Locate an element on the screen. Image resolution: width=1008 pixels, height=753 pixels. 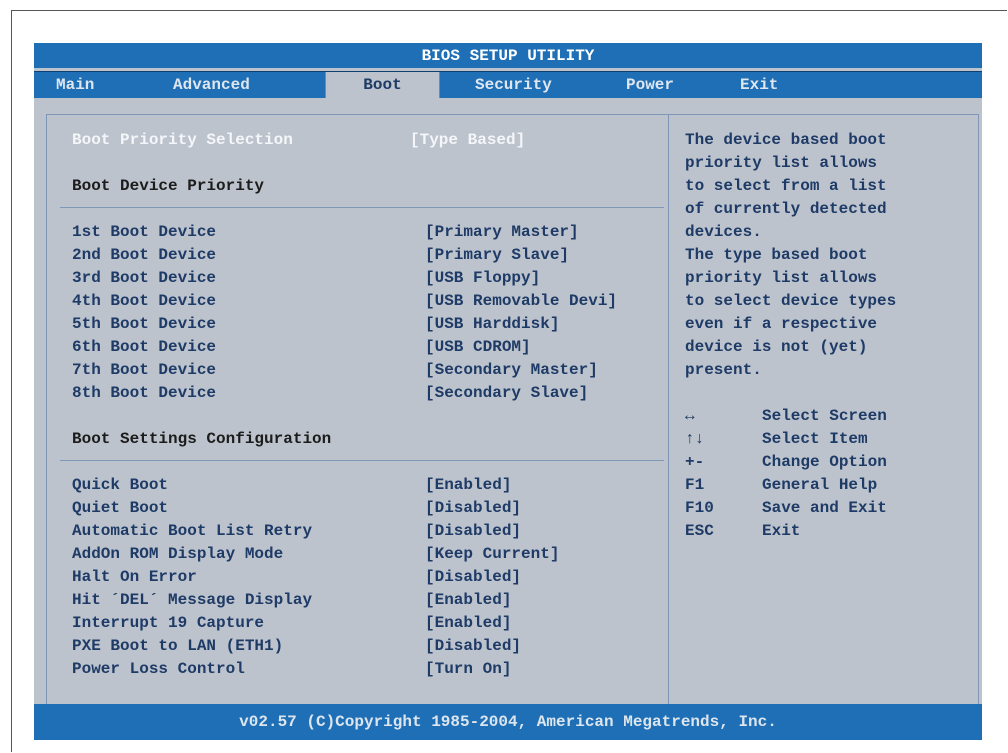
help-line: to select from a list is located at coordinates (786, 186).